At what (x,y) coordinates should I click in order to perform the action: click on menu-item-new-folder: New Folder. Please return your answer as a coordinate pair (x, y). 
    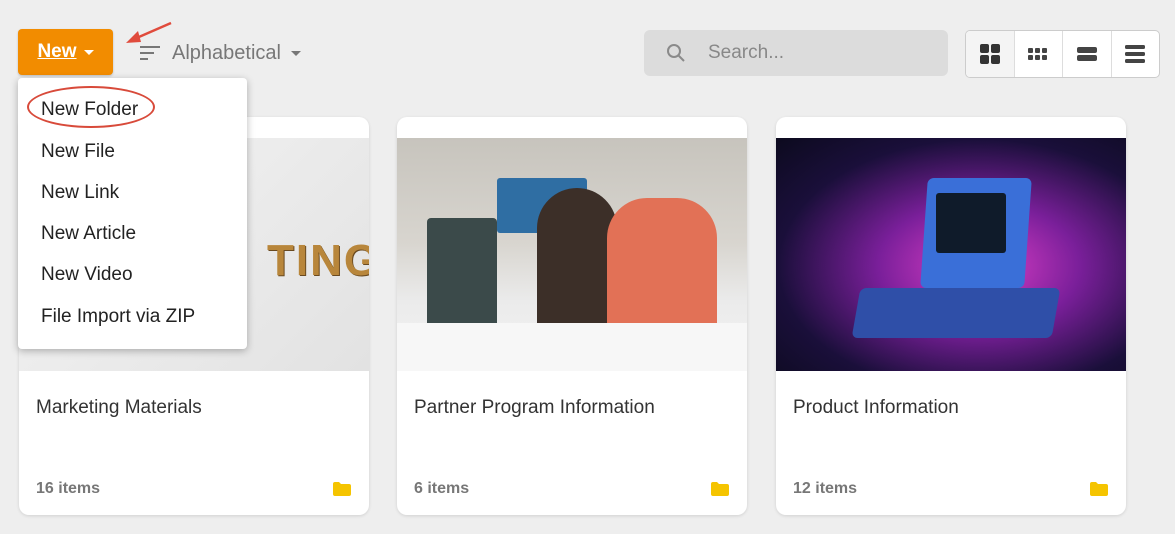
    Looking at the image, I should click on (89, 110).